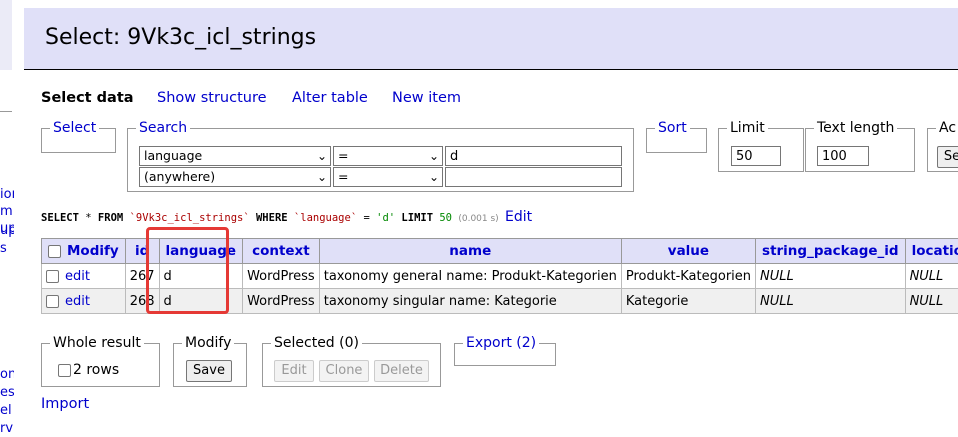 Image resolution: width=958 pixels, height=437 pixels. What do you see at coordinates (6, 35) in the screenshot?
I see `sidebar-panel` at bounding box center [6, 35].